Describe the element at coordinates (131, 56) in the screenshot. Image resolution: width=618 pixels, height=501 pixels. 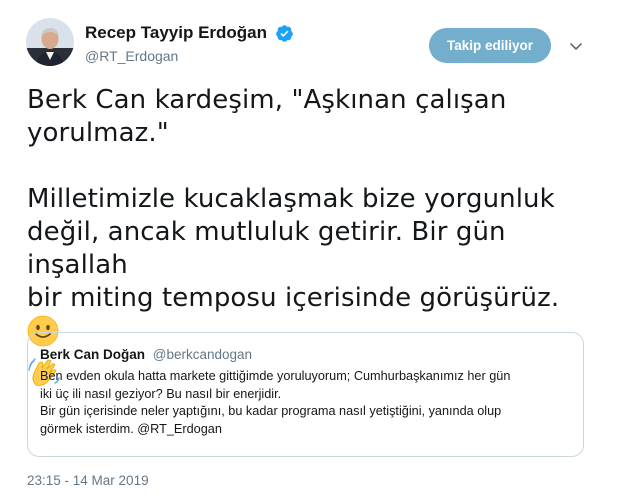
I see `author-handle: @RT_Erdogan` at that location.